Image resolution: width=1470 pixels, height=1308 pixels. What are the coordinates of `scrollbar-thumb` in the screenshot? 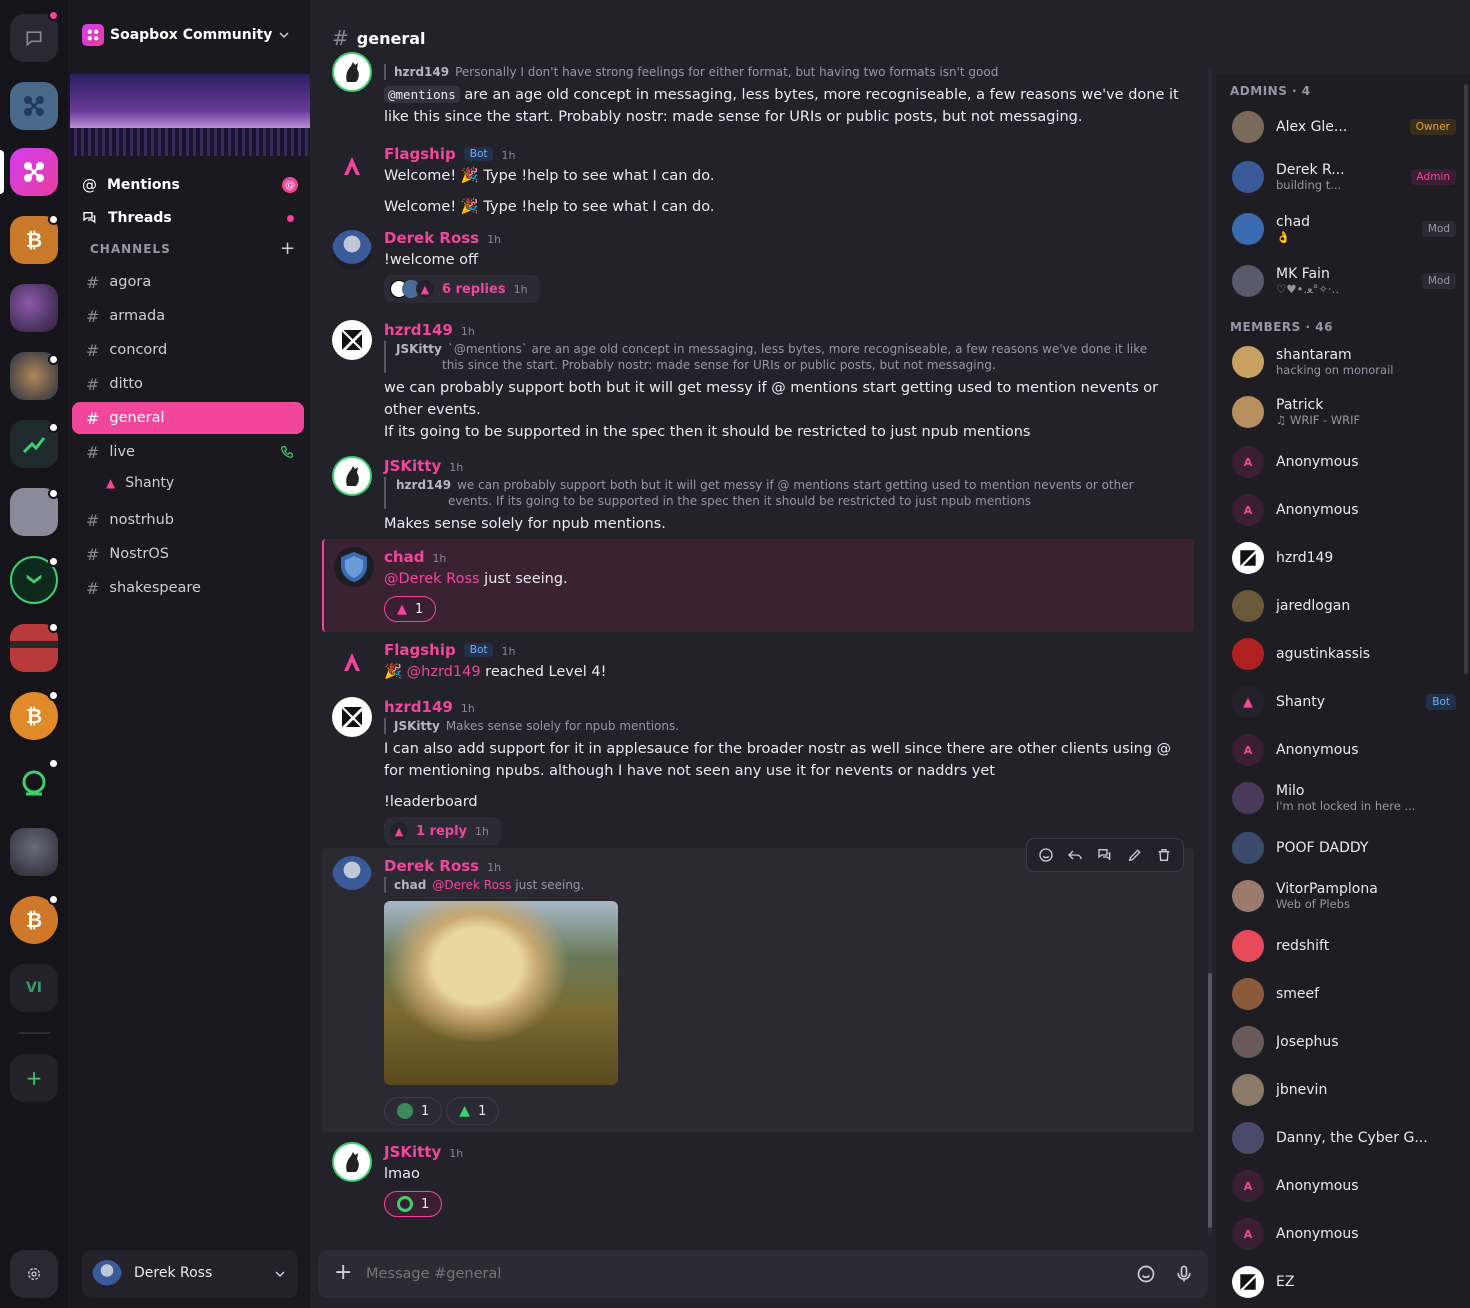 It's located at (1210, 1100).